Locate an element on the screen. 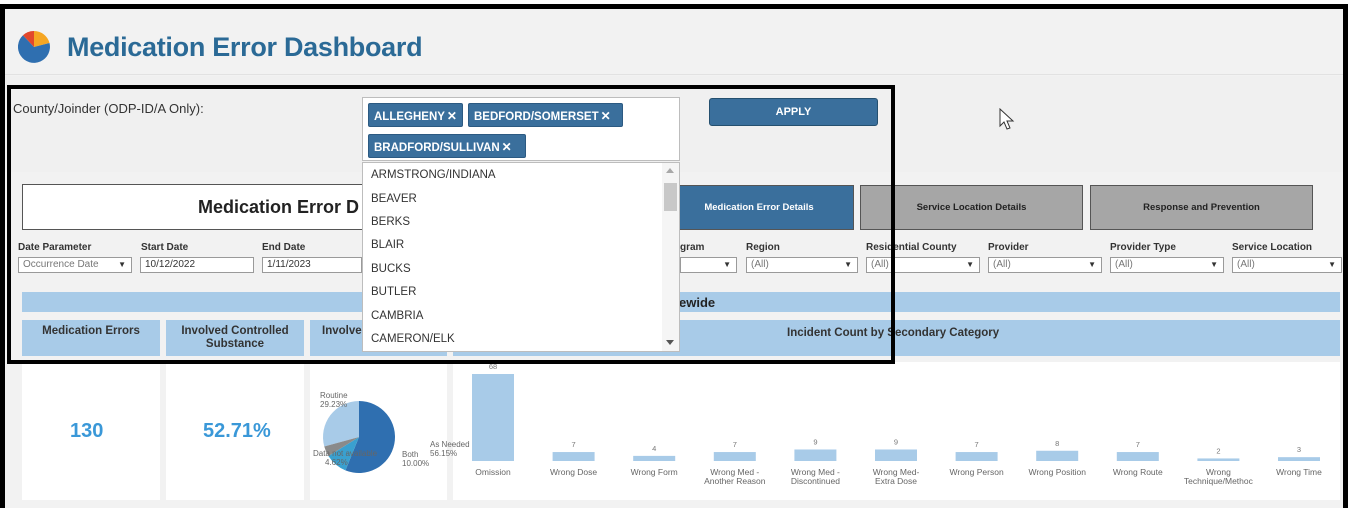  bar-category-label: Another Reason is located at coordinates (735, 481).